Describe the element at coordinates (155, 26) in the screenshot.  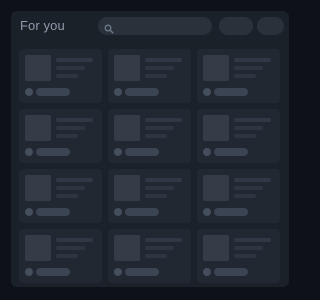
I see `search-input` at that location.